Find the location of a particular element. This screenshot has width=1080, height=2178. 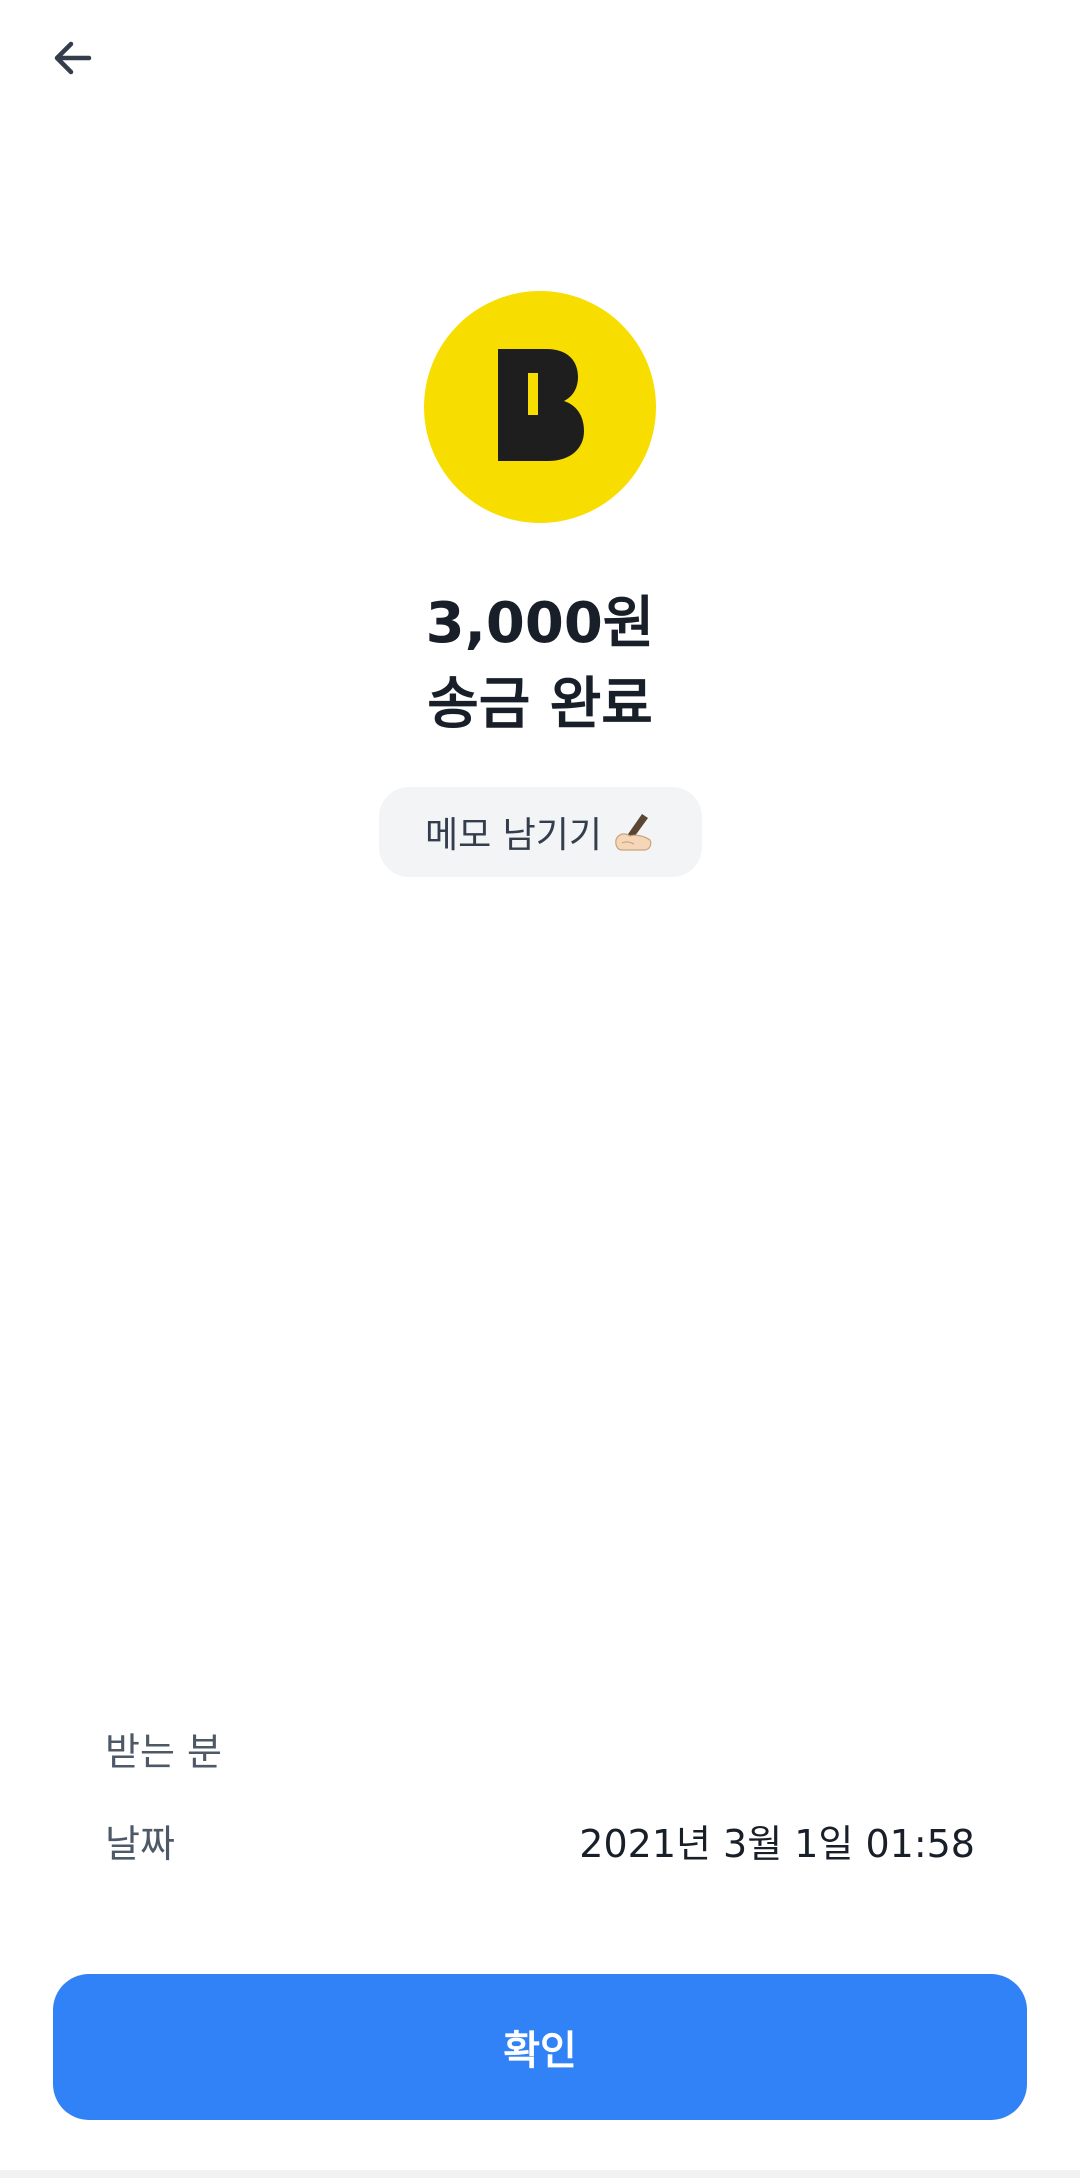

bank-logo is located at coordinates (540, 407).